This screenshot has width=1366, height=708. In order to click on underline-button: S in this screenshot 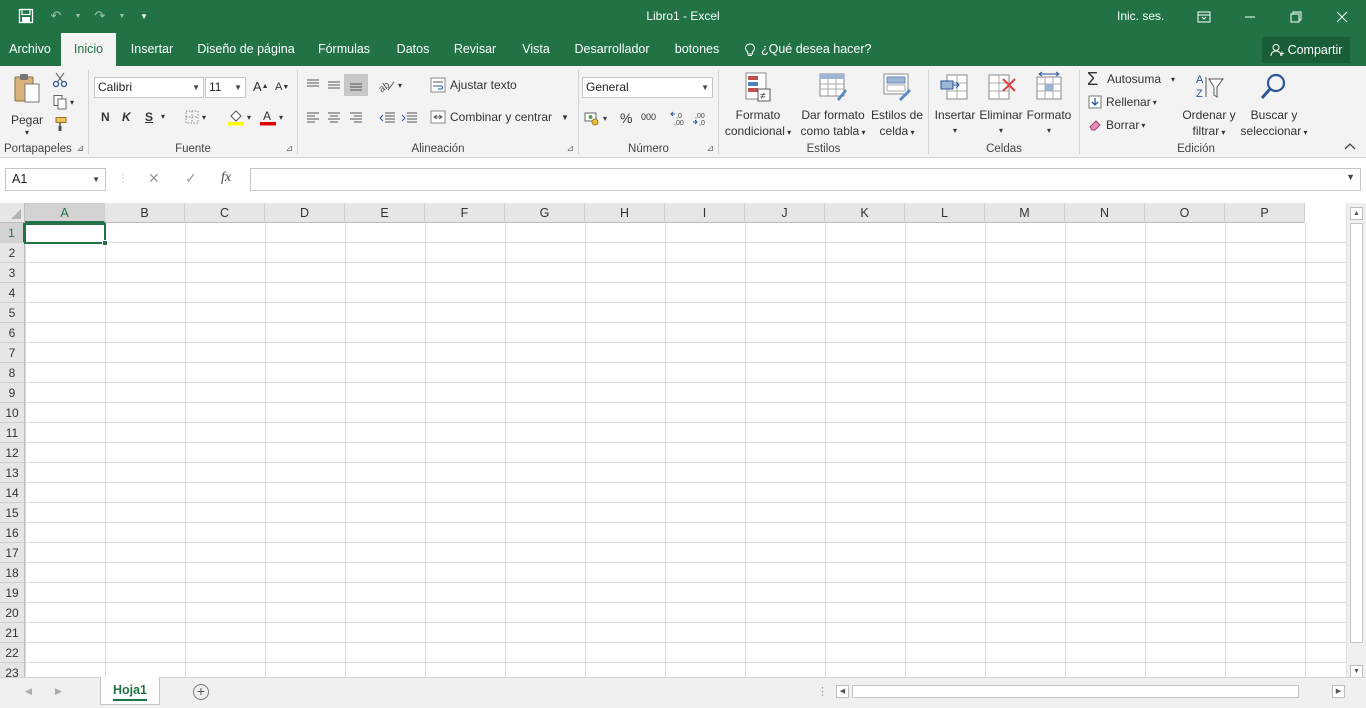, I will do `click(149, 117)`.